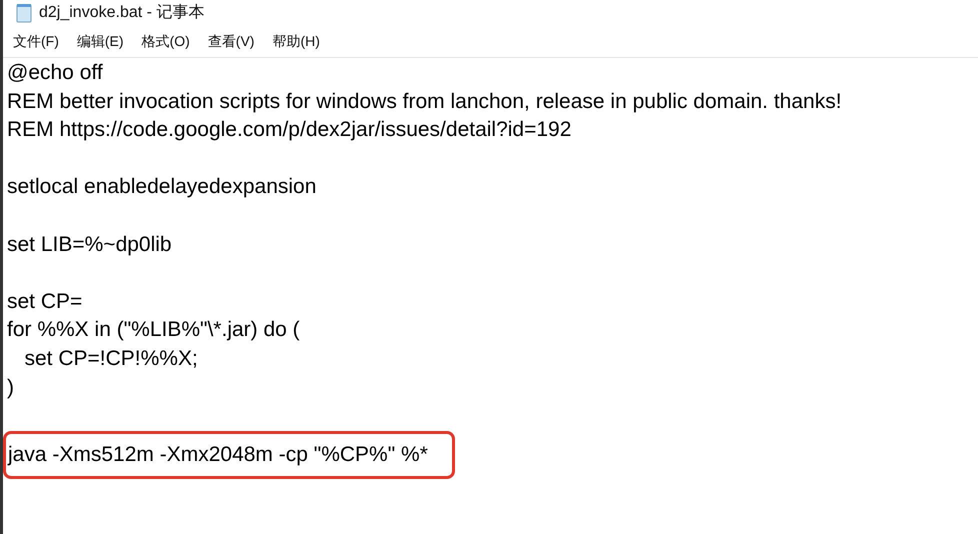 Image resolution: width=978 pixels, height=534 pixels. What do you see at coordinates (296, 41) in the screenshot?
I see `menu-item: 帮助(H)` at bounding box center [296, 41].